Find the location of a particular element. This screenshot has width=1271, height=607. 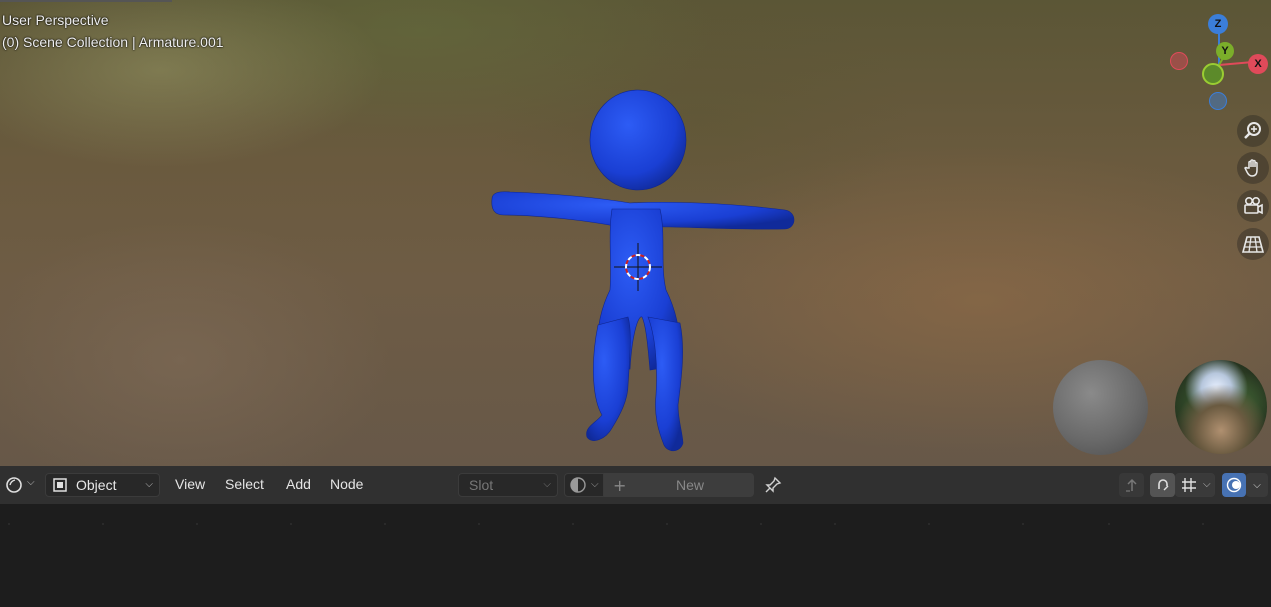

top-divider is located at coordinates (86, 1).